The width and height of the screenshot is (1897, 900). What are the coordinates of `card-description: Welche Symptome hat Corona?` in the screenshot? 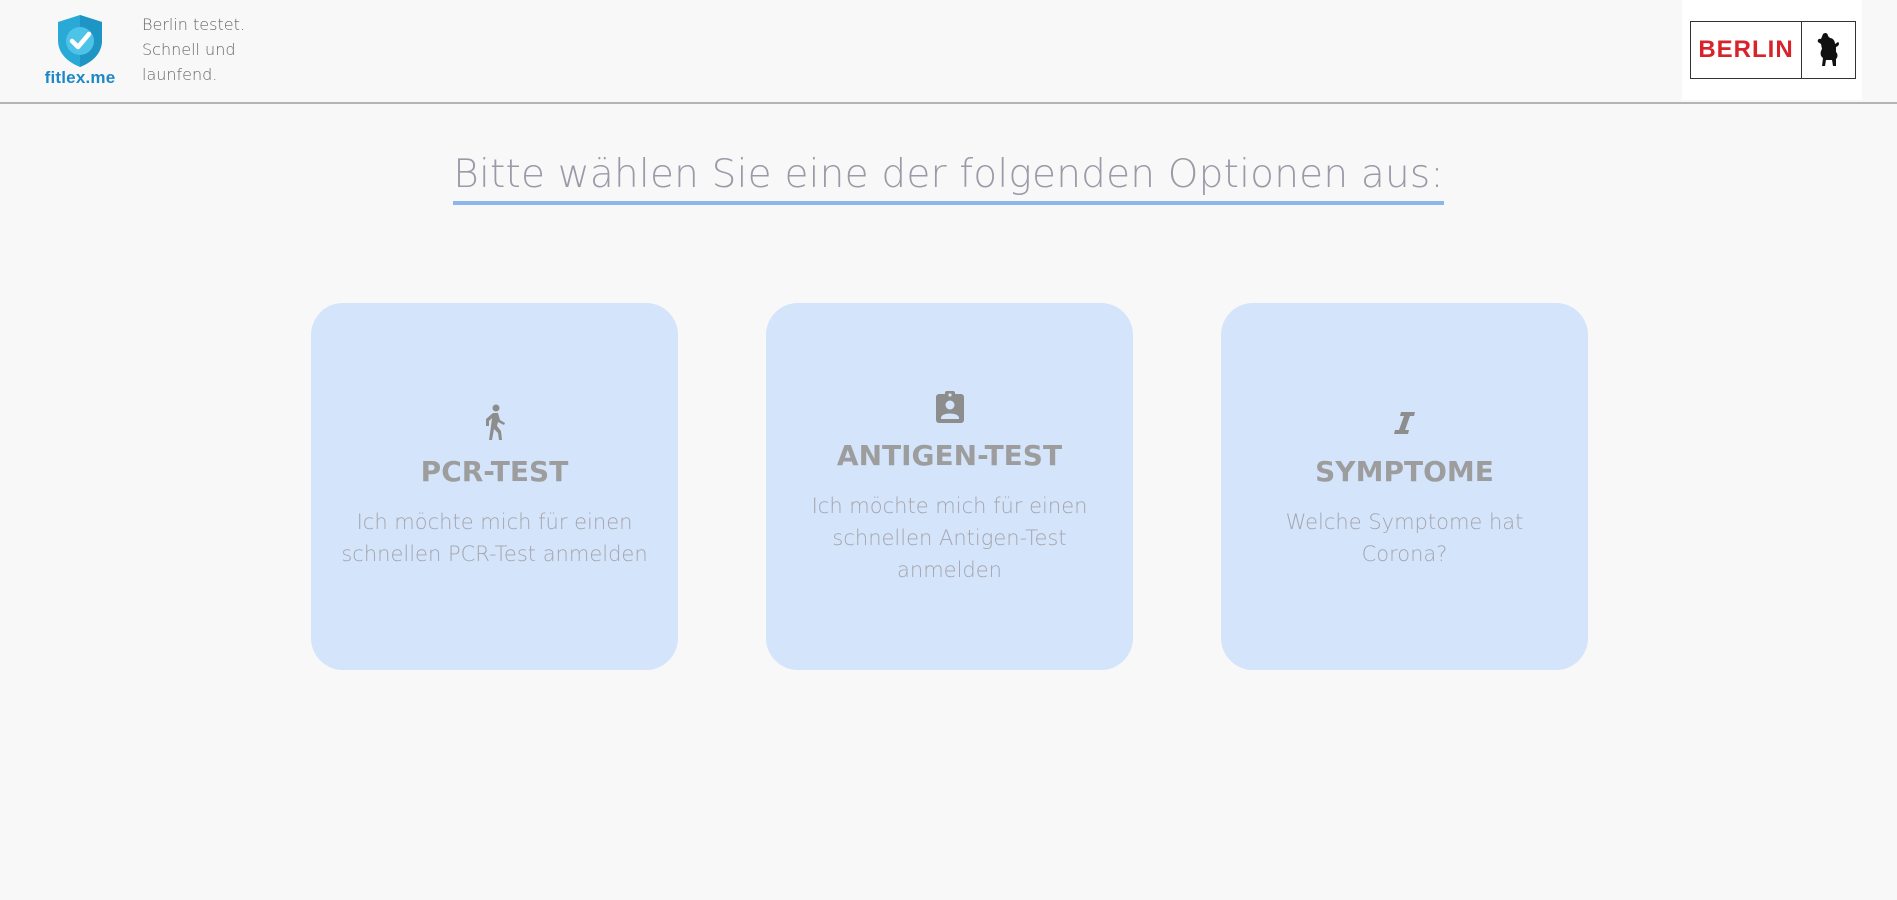 It's located at (1404, 538).